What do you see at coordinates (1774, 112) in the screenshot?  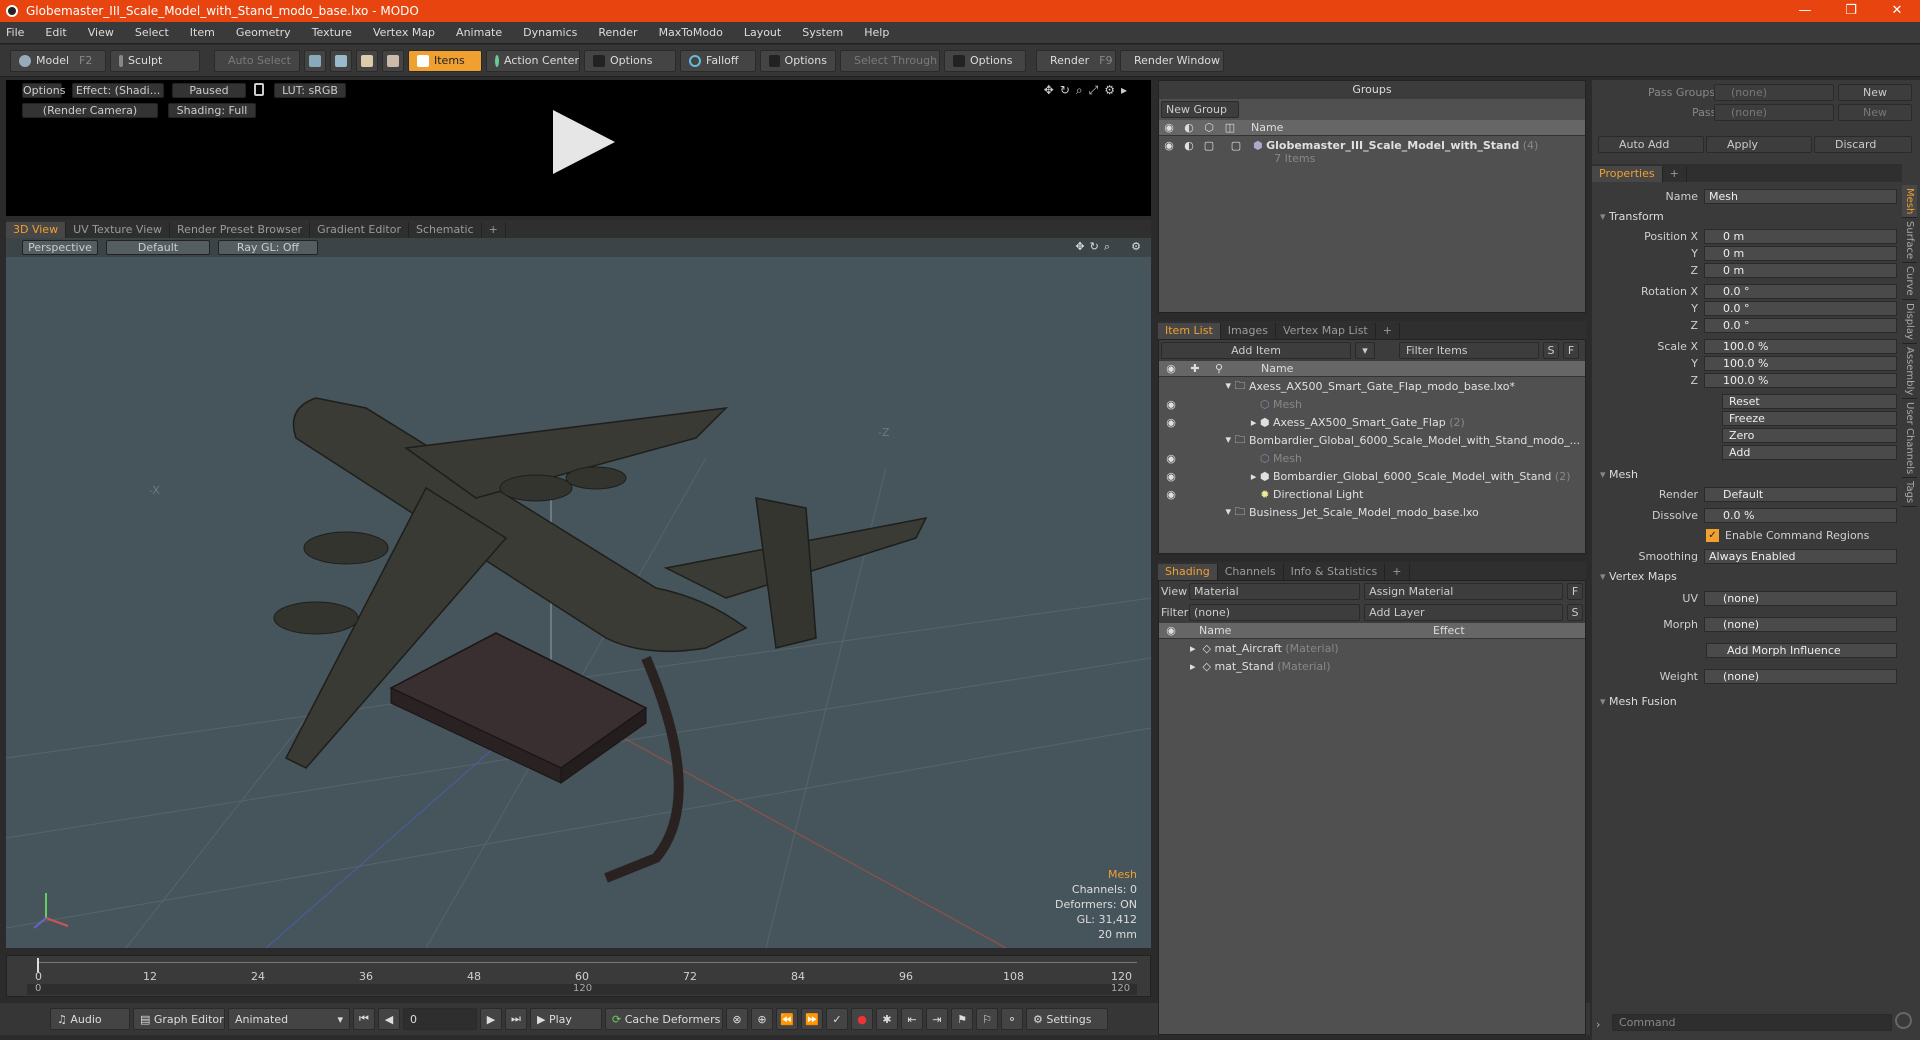 I see `passes-dropdown: (none)` at bounding box center [1774, 112].